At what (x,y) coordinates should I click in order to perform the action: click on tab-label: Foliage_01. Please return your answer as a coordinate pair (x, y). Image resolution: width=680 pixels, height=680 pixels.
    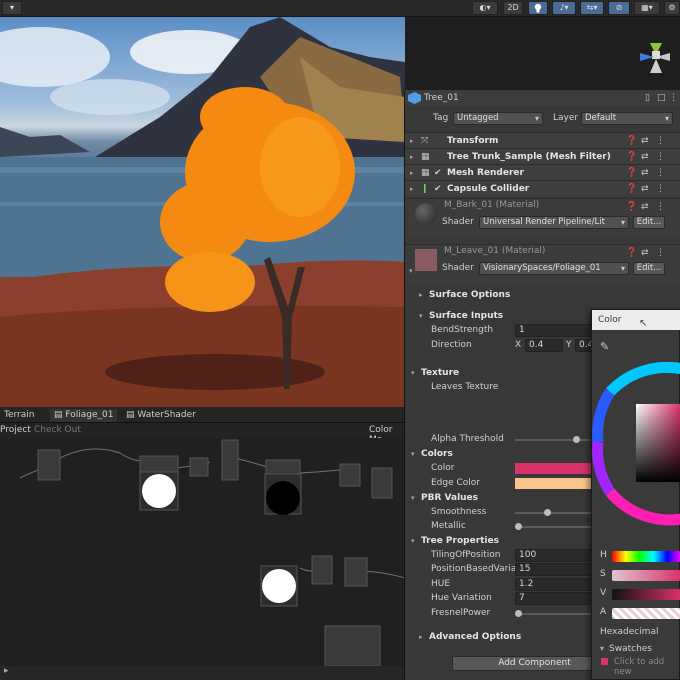
    Looking at the image, I should click on (89, 415).